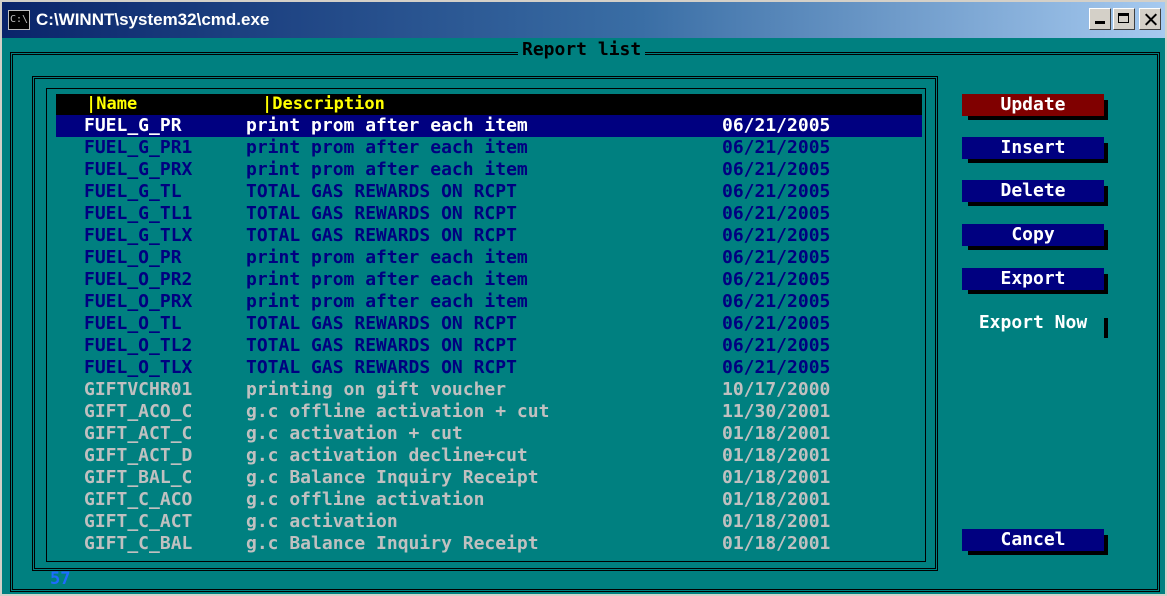 This screenshot has height=596, width=1167. Describe the element at coordinates (398, 411) in the screenshot. I see `row-description: g.c offline activation + cut` at that location.